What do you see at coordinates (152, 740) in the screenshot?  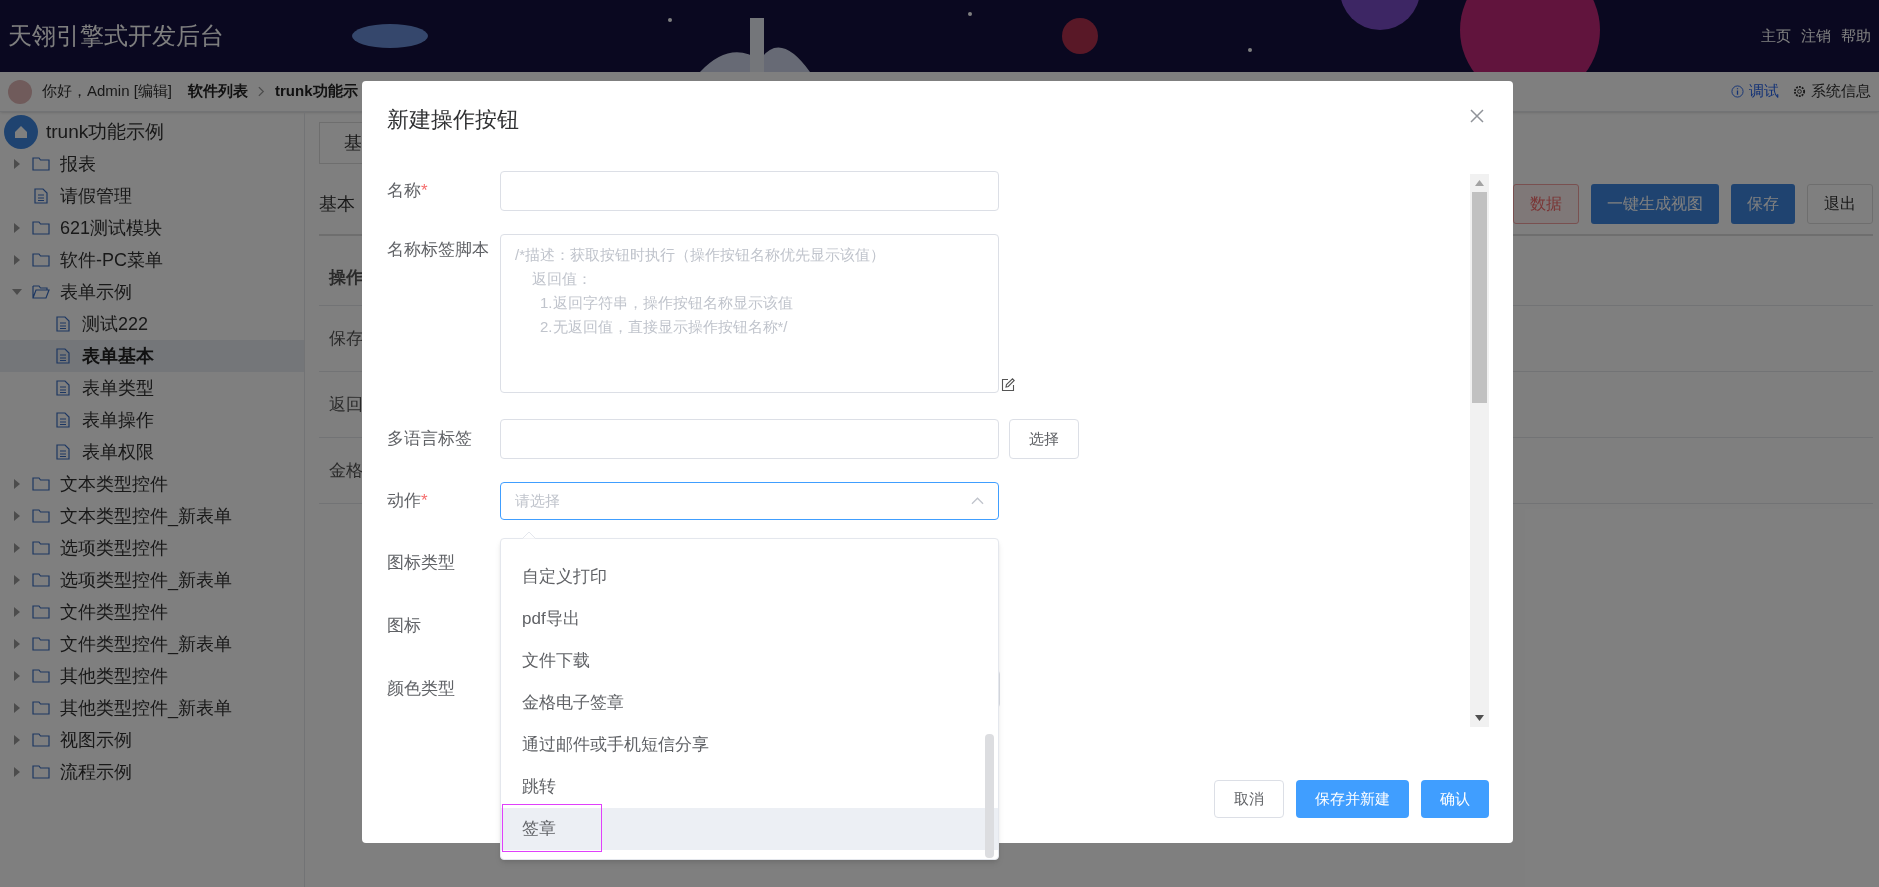 I see `tree-item: 视图示例` at bounding box center [152, 740].